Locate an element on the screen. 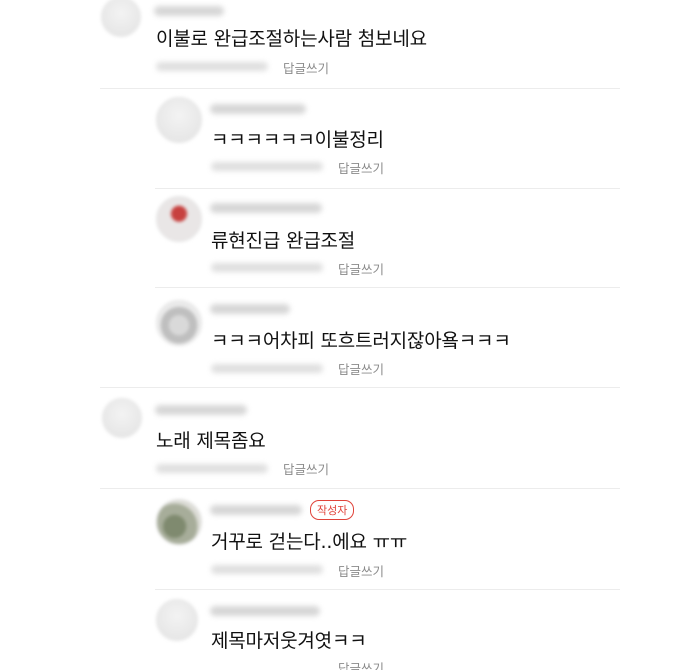  comment-text: 거꾸로 걷는다..에요 ㅠㅠ is located at coordinates (309, 542).